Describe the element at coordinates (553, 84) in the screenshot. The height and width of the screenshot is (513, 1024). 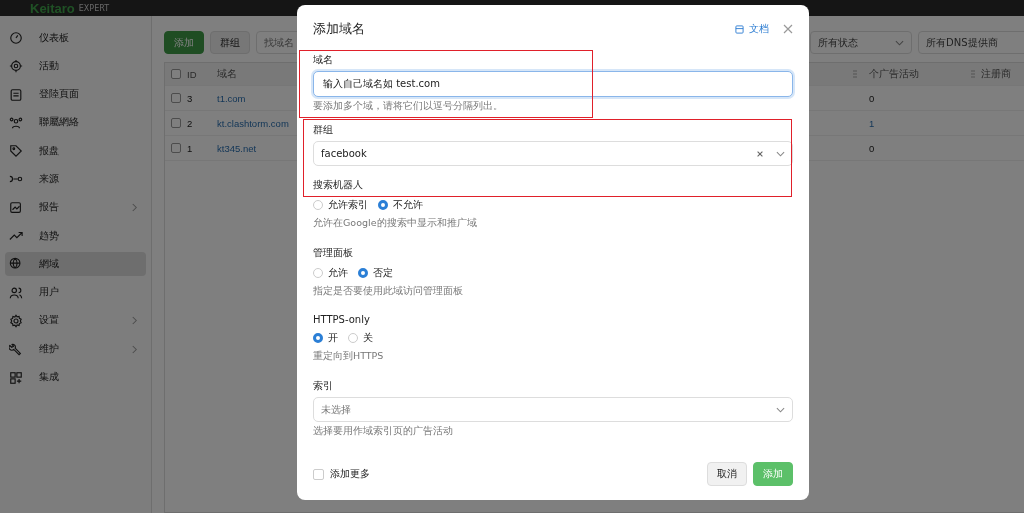
I see `domain-input: 输入自己域名如 test.com` at that location.